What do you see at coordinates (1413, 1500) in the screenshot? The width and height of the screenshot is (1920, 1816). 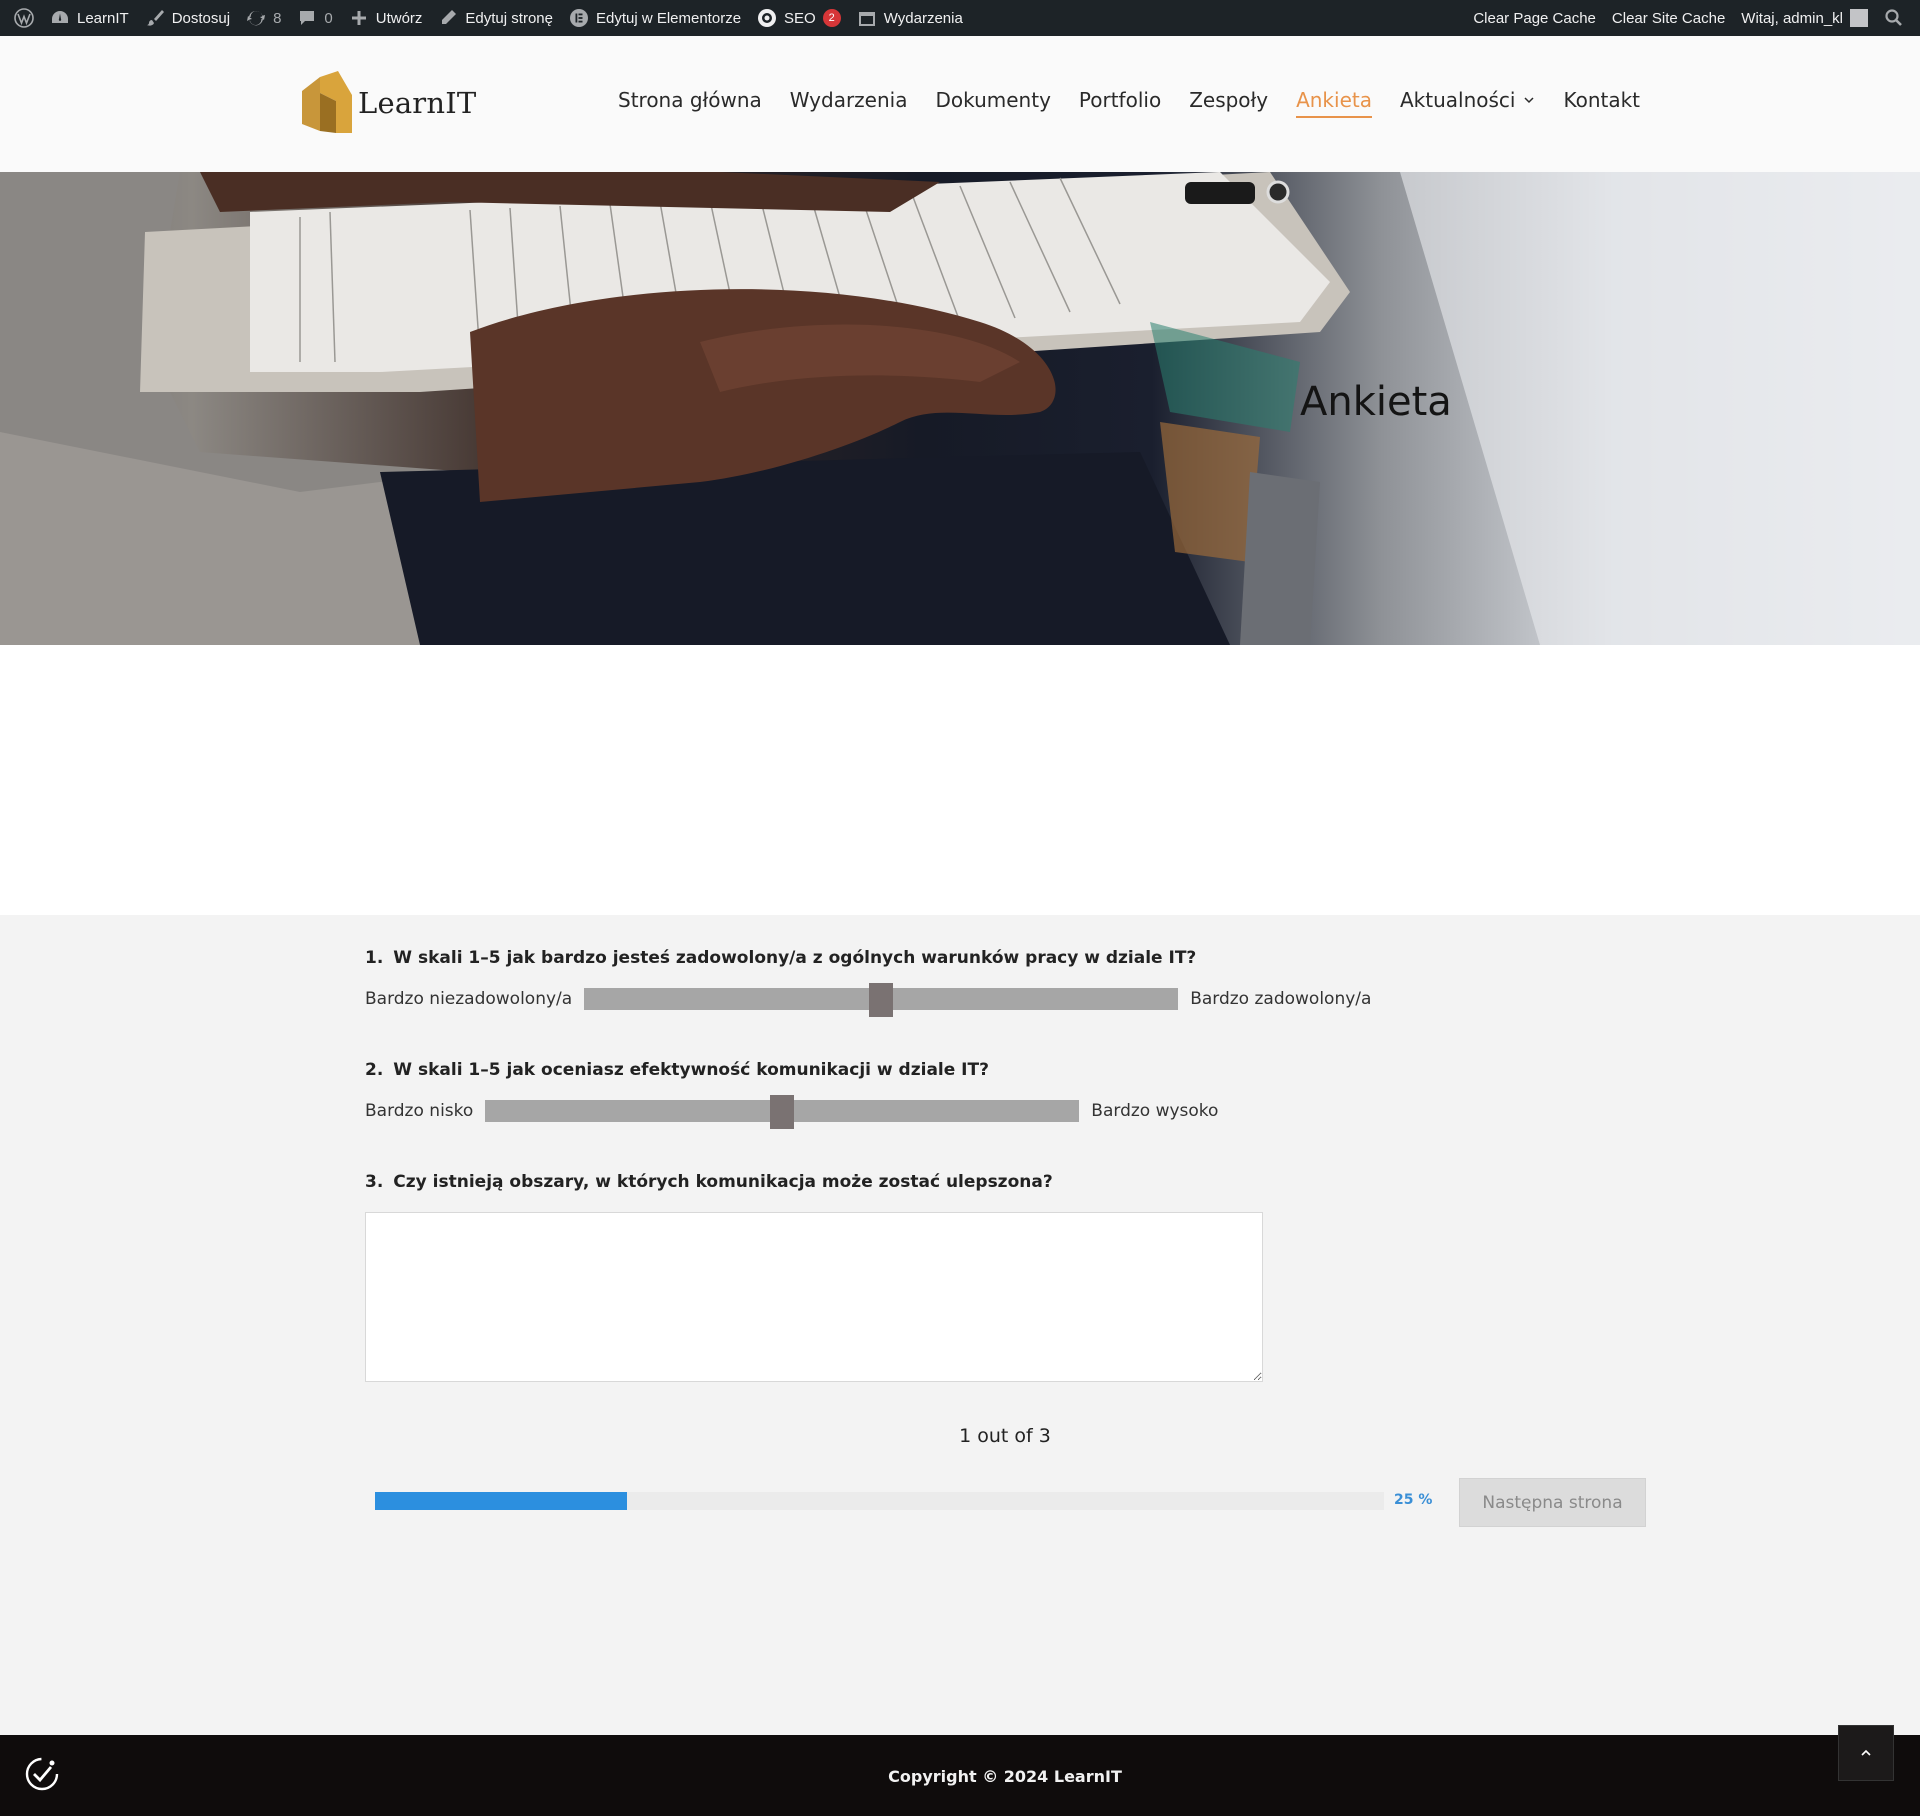 I see `progress-percent-label: 25 %` at bounding box center [1413, 1500].